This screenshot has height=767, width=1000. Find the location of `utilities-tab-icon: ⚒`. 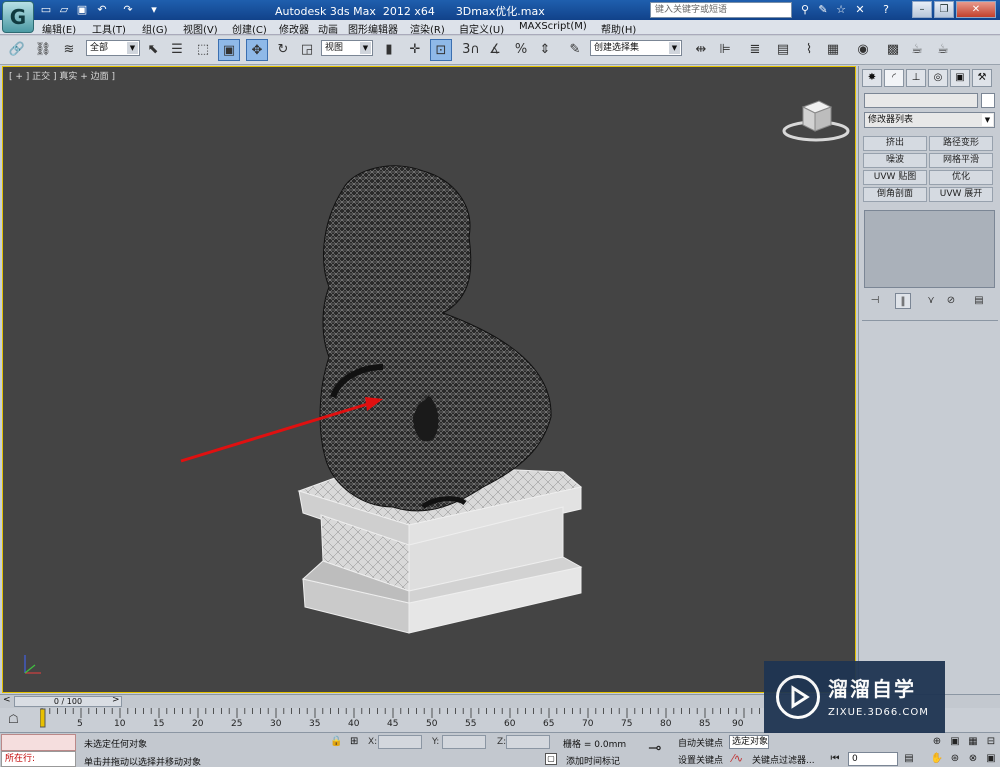

utilities-tab-icon: ⚒ is located at coordinates (982, 78).